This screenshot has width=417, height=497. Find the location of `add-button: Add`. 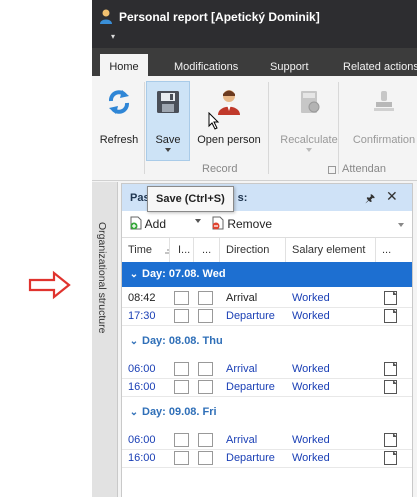

add-button: Add is located at coordinates (148, 224).